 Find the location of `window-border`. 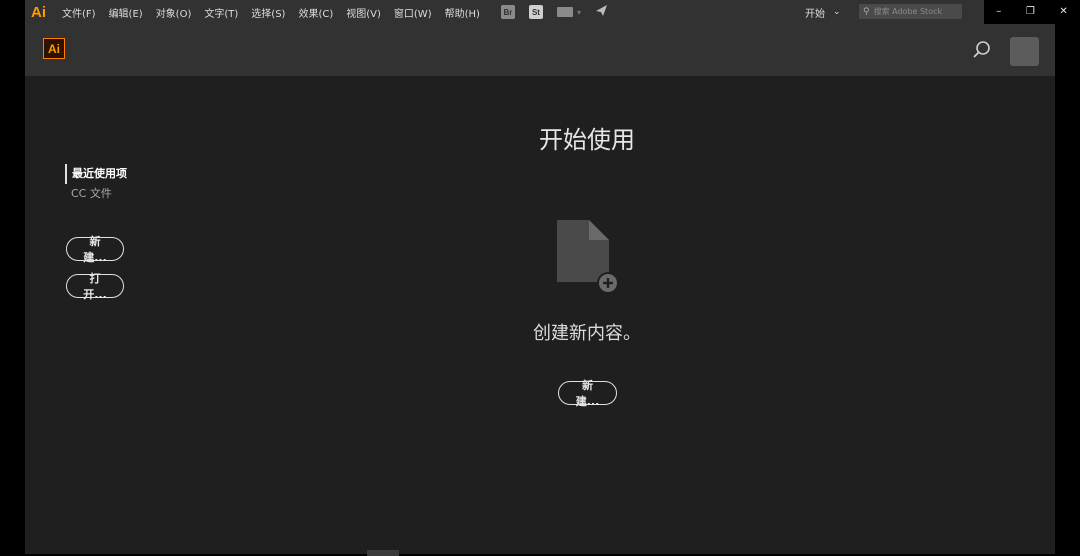

window-border is located at coordinates (1067, 290).